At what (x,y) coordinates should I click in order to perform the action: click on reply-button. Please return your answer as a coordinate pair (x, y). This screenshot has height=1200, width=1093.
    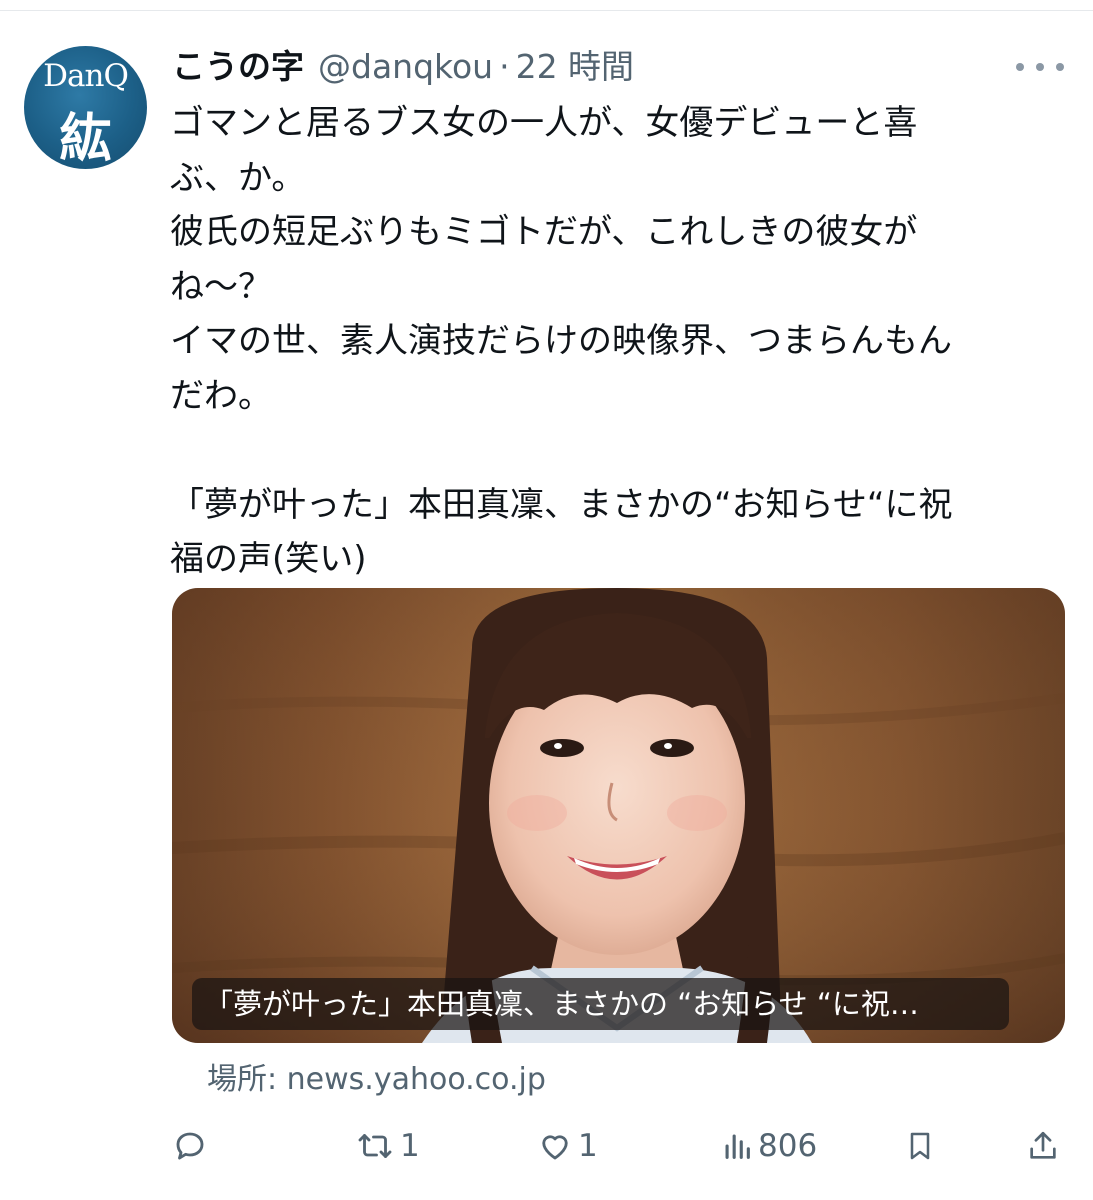
    Looking at the image, I should click on (190, 1146).